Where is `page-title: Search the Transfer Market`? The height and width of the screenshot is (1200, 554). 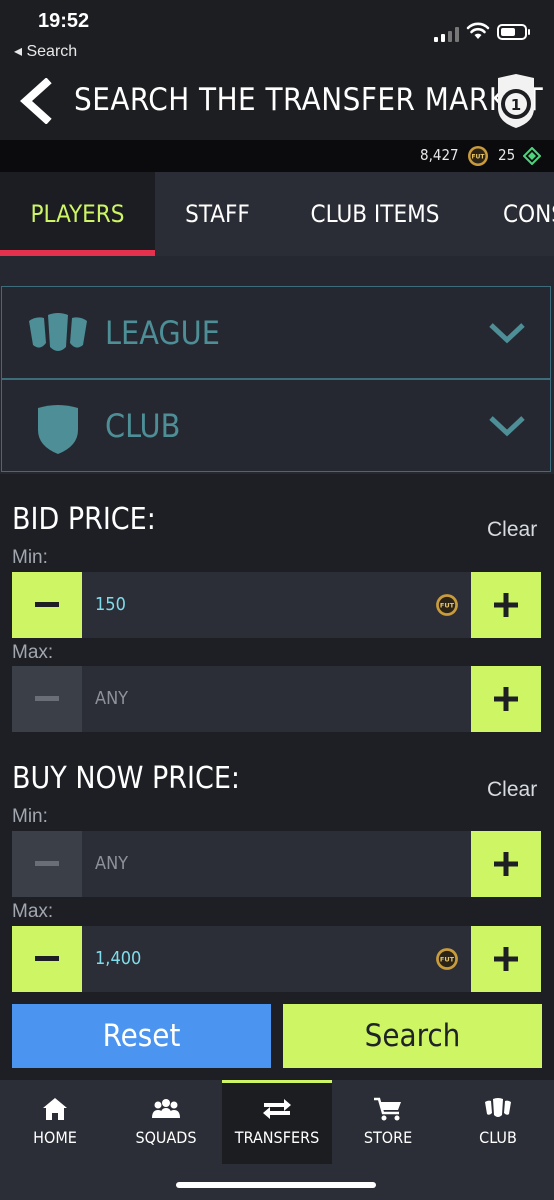
page-title: Search the Transfer Market is located at coordinates (309, 100).